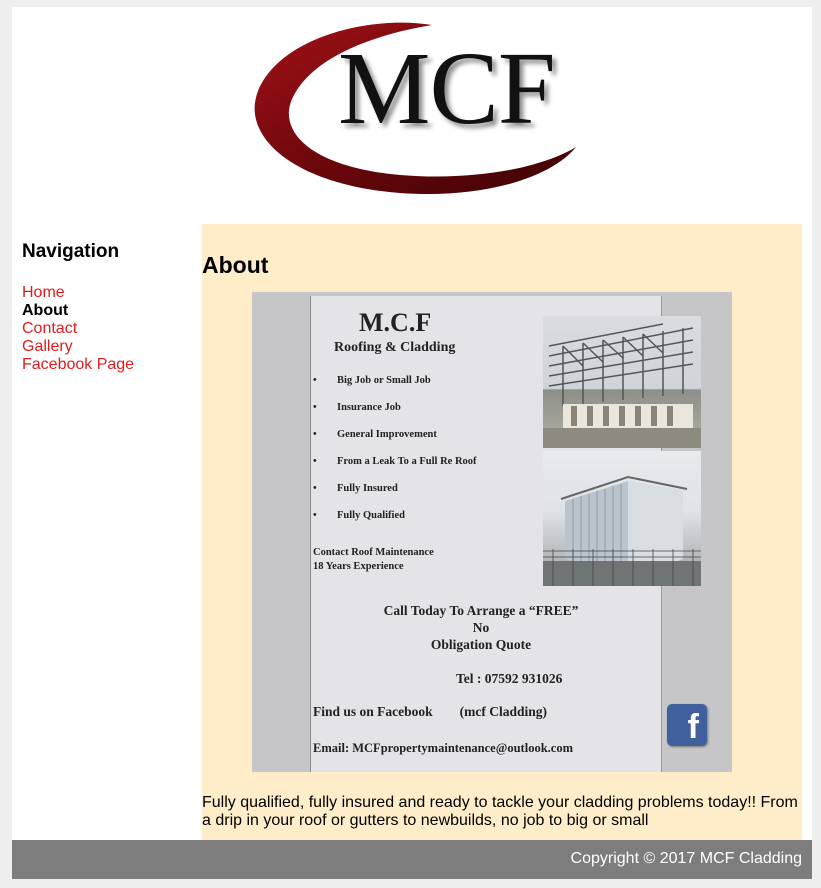 The width and height of the screenshot is (821, 888). Describe the element at coordinates (398, 515) in the screenshot. I see `flyer-service-item: Fully Qualified` at that location.